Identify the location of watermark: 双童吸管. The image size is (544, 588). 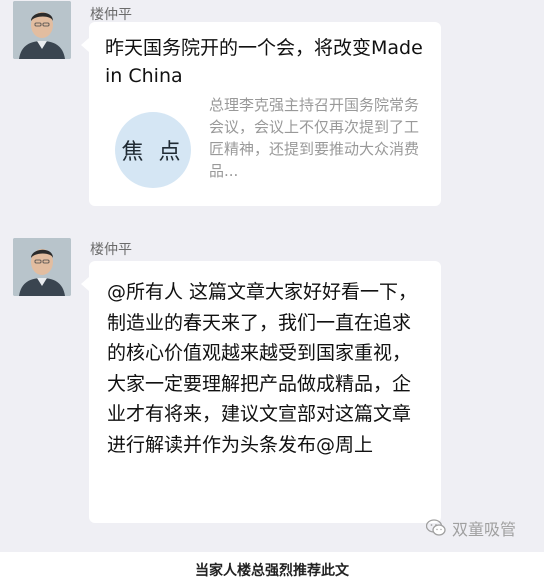
(471, 528).